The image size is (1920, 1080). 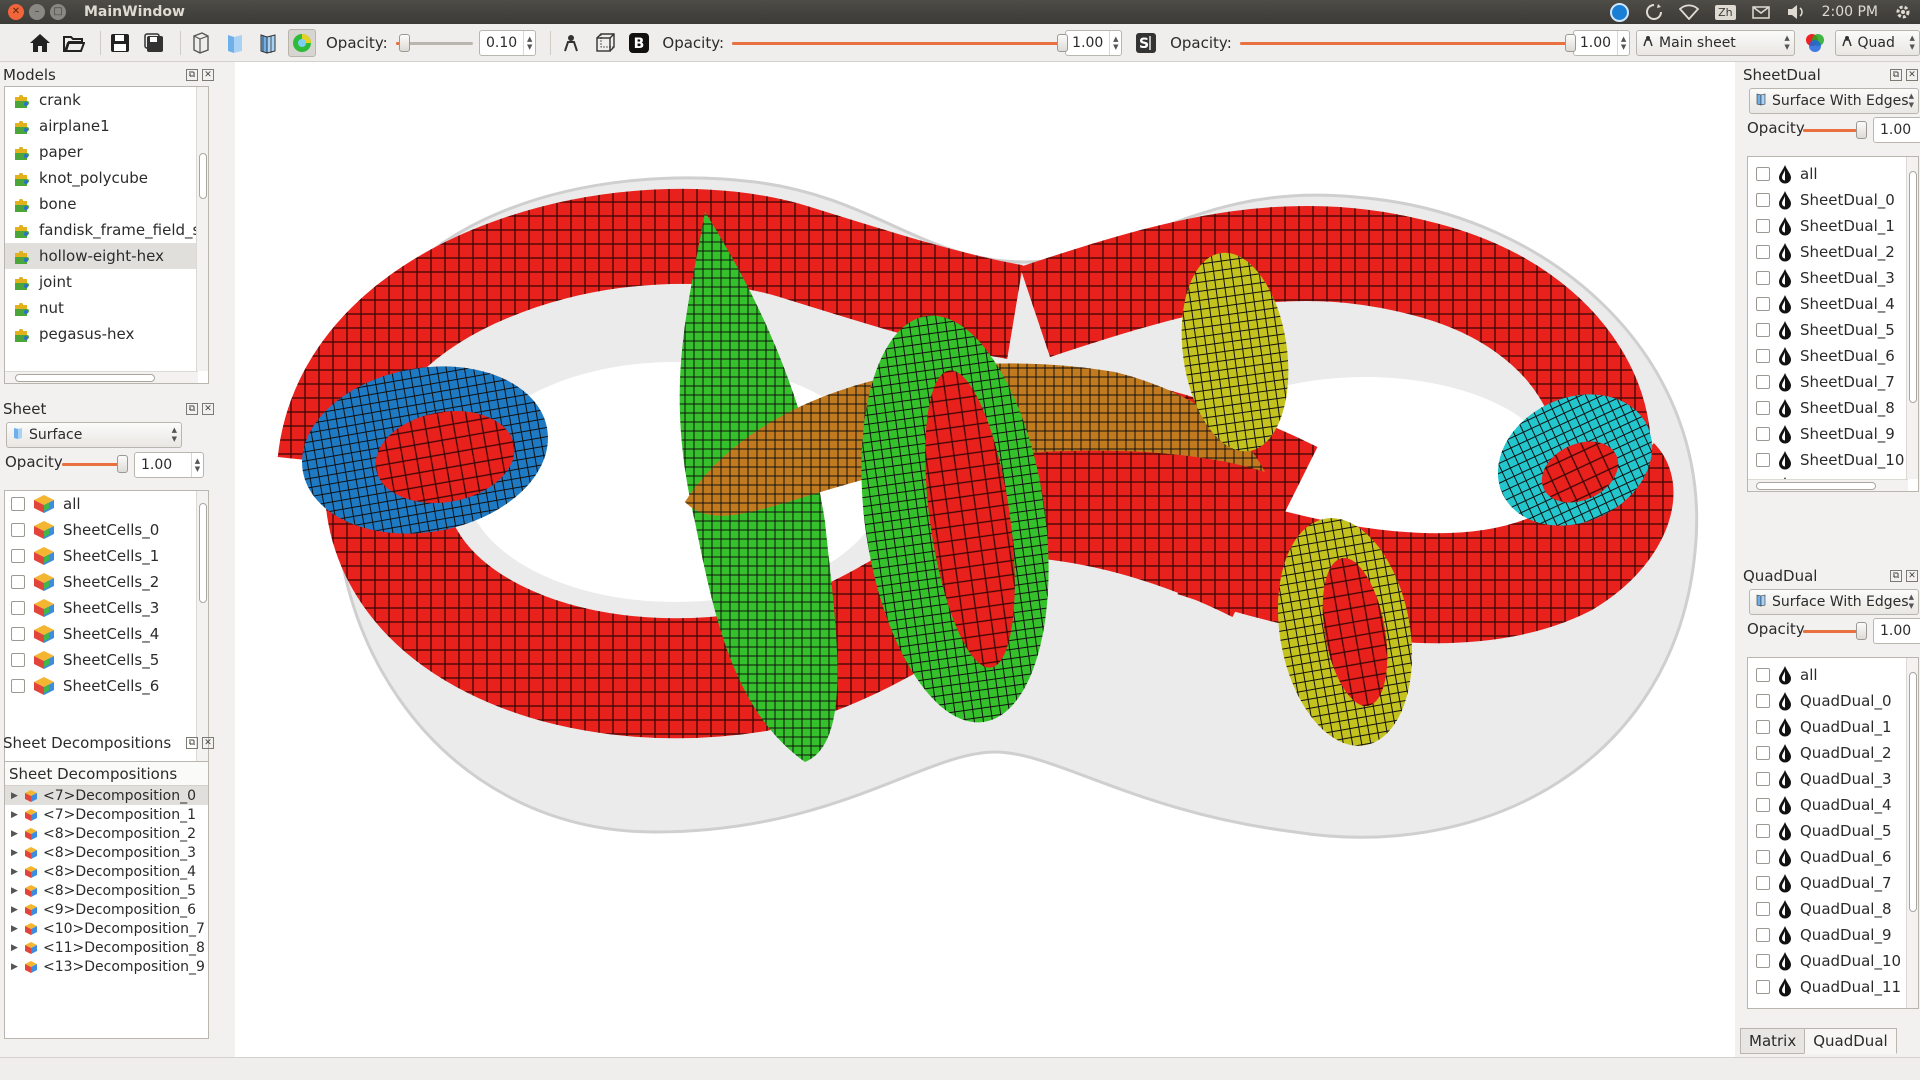 I want to click on quaddual-item-quaddual-7: QuadDual_7, so click(x=1833, y=883).